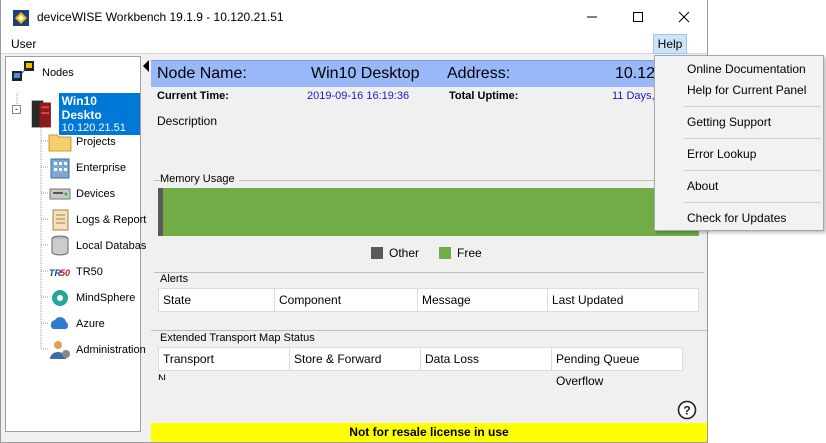 This screenshot has height=443, width=826. What do you see at coordinates (702, 186) in the screenshot?
I see `menu-item-about: About` at bounding box center [702, 186].